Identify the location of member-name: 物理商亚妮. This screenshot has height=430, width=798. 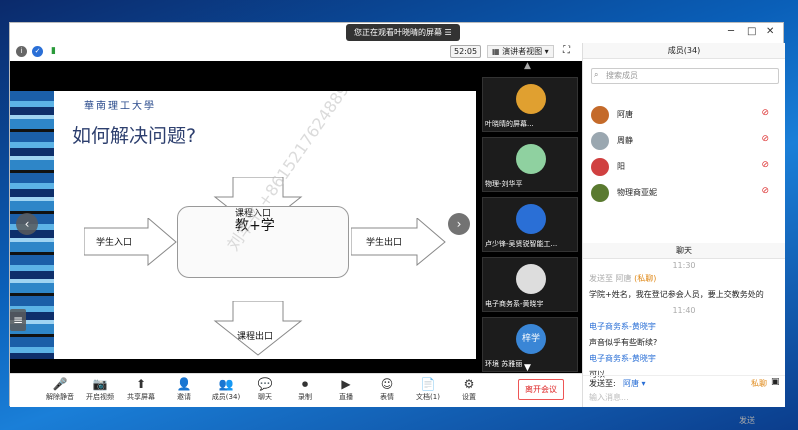
(637, 192).